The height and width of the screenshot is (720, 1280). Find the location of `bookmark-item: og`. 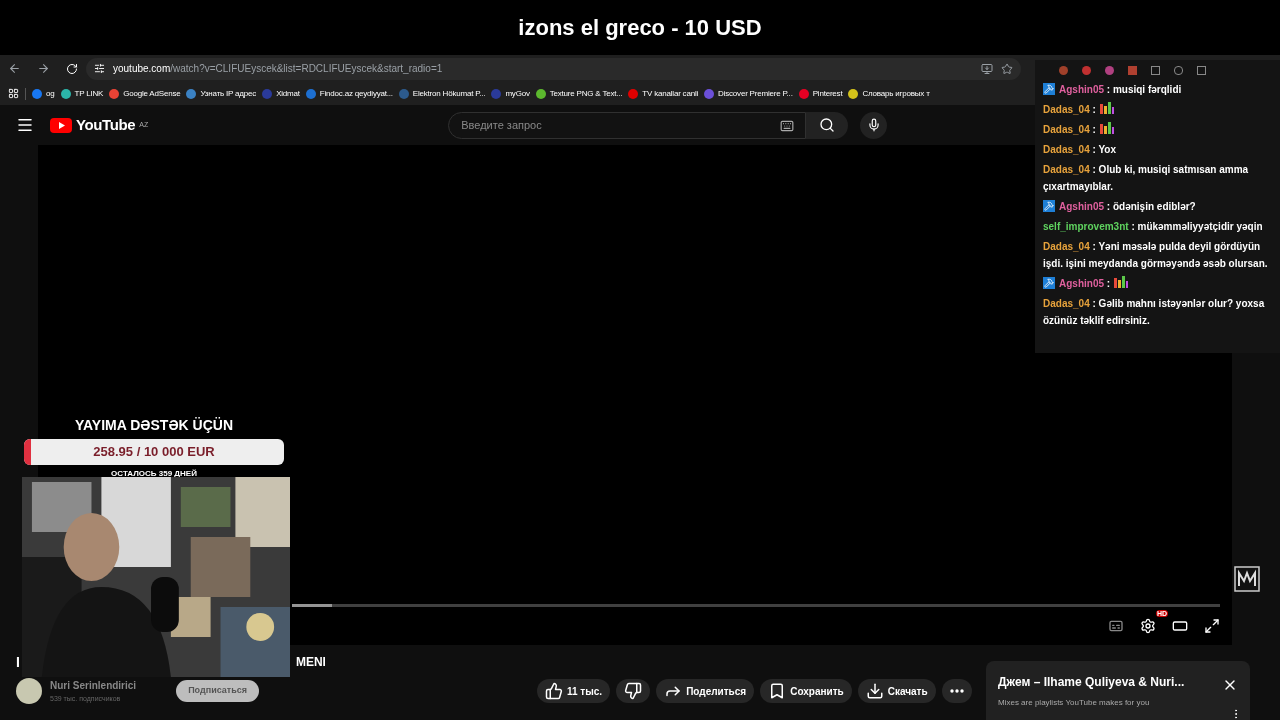

bookmark-item: og is located at coordinates (43, 93).